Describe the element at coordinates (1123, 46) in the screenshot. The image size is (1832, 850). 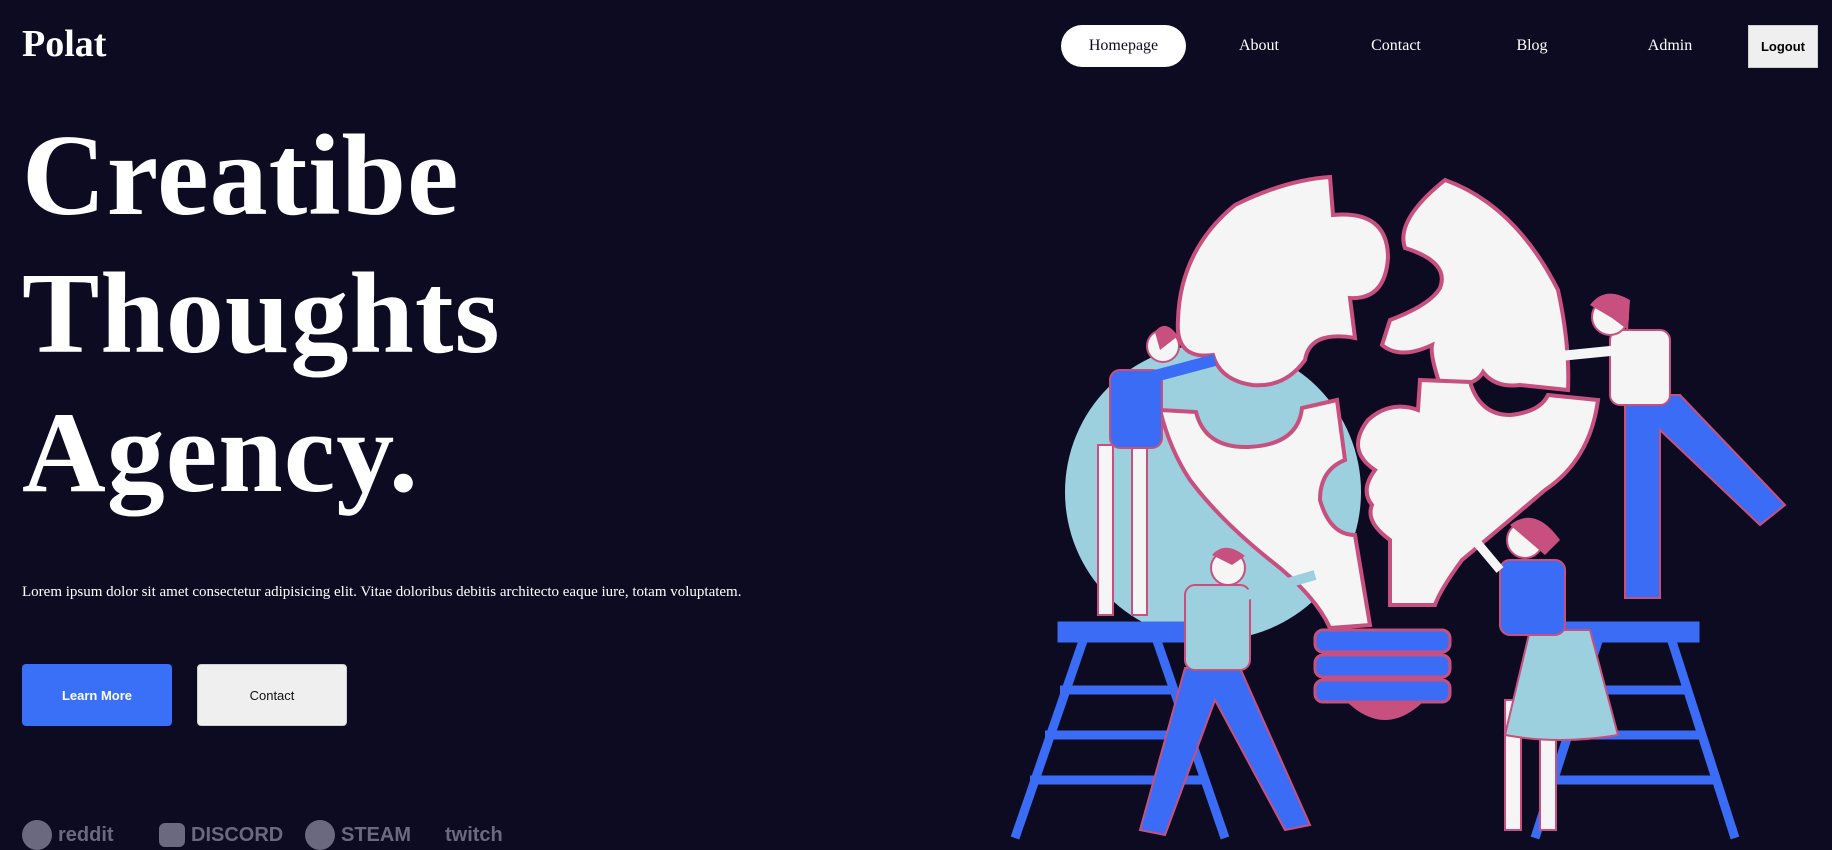
I see `nav-item-homepage: Homepage` at that location.